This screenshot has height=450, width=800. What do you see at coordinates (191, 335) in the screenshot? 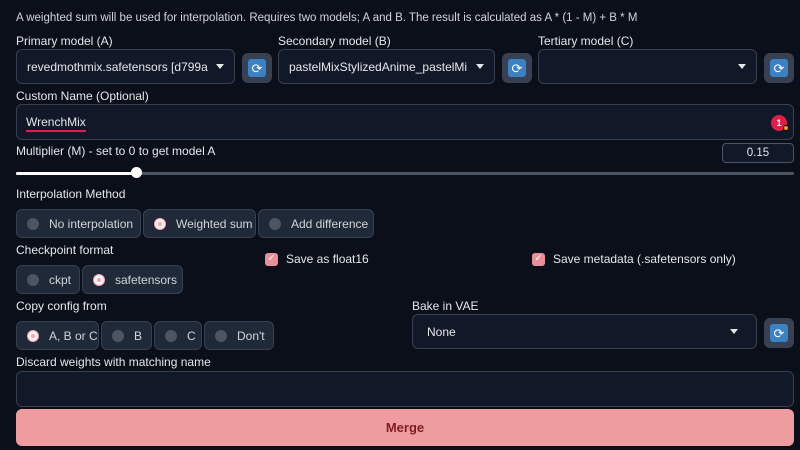
I see `radio-label: C` at bounding box center [191, 335].